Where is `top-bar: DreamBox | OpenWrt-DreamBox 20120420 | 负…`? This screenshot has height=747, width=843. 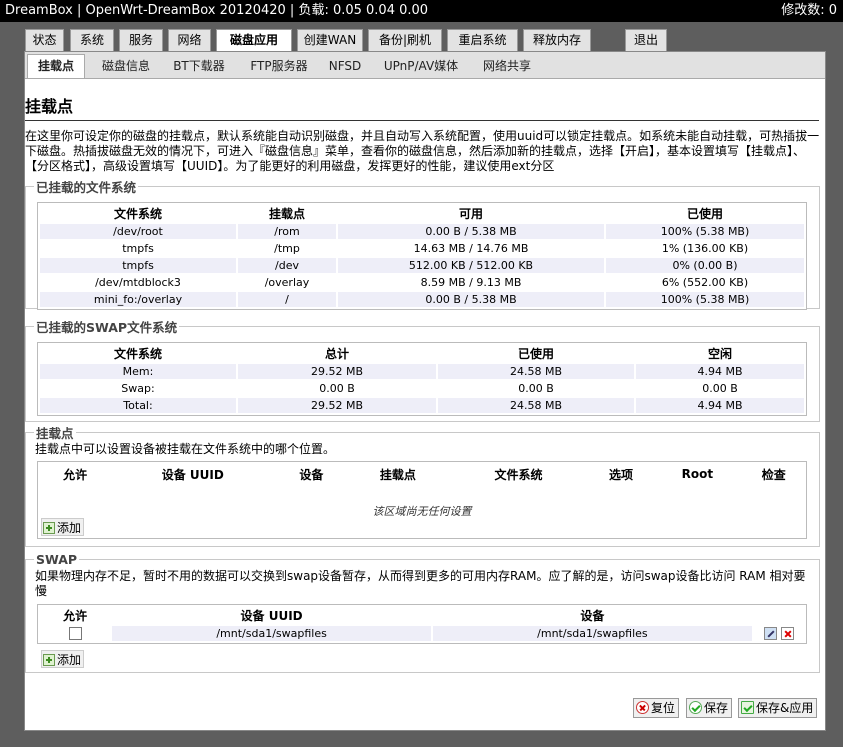
top-bar: DreamBox | OpenWrt-DreamBox 20120420 | 负… is located at coordinates (421, 11).